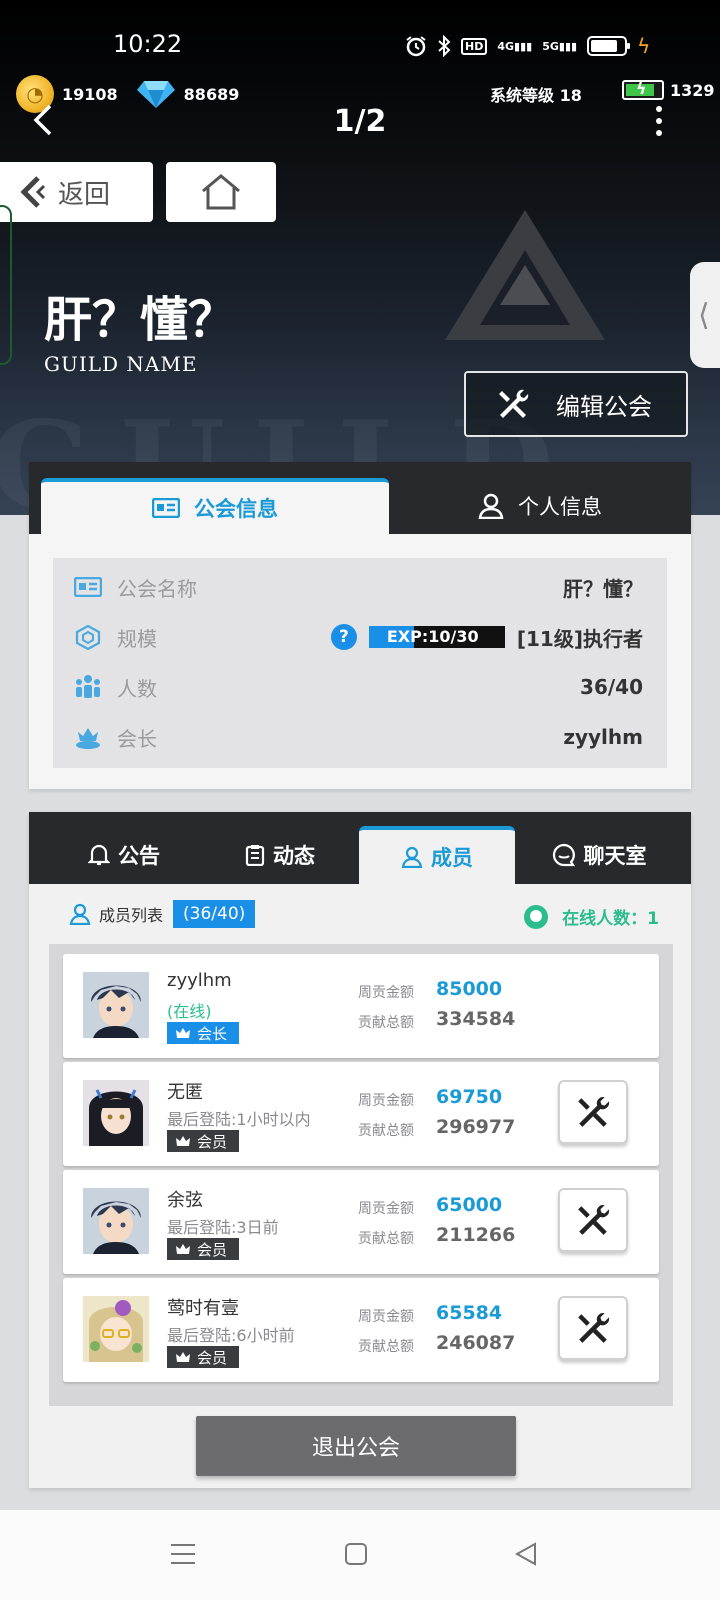 Image resolution: width=720 pixels, height=1600 pixels. I want to click on tab-personal-info: 个人信息, so click(540, 506).